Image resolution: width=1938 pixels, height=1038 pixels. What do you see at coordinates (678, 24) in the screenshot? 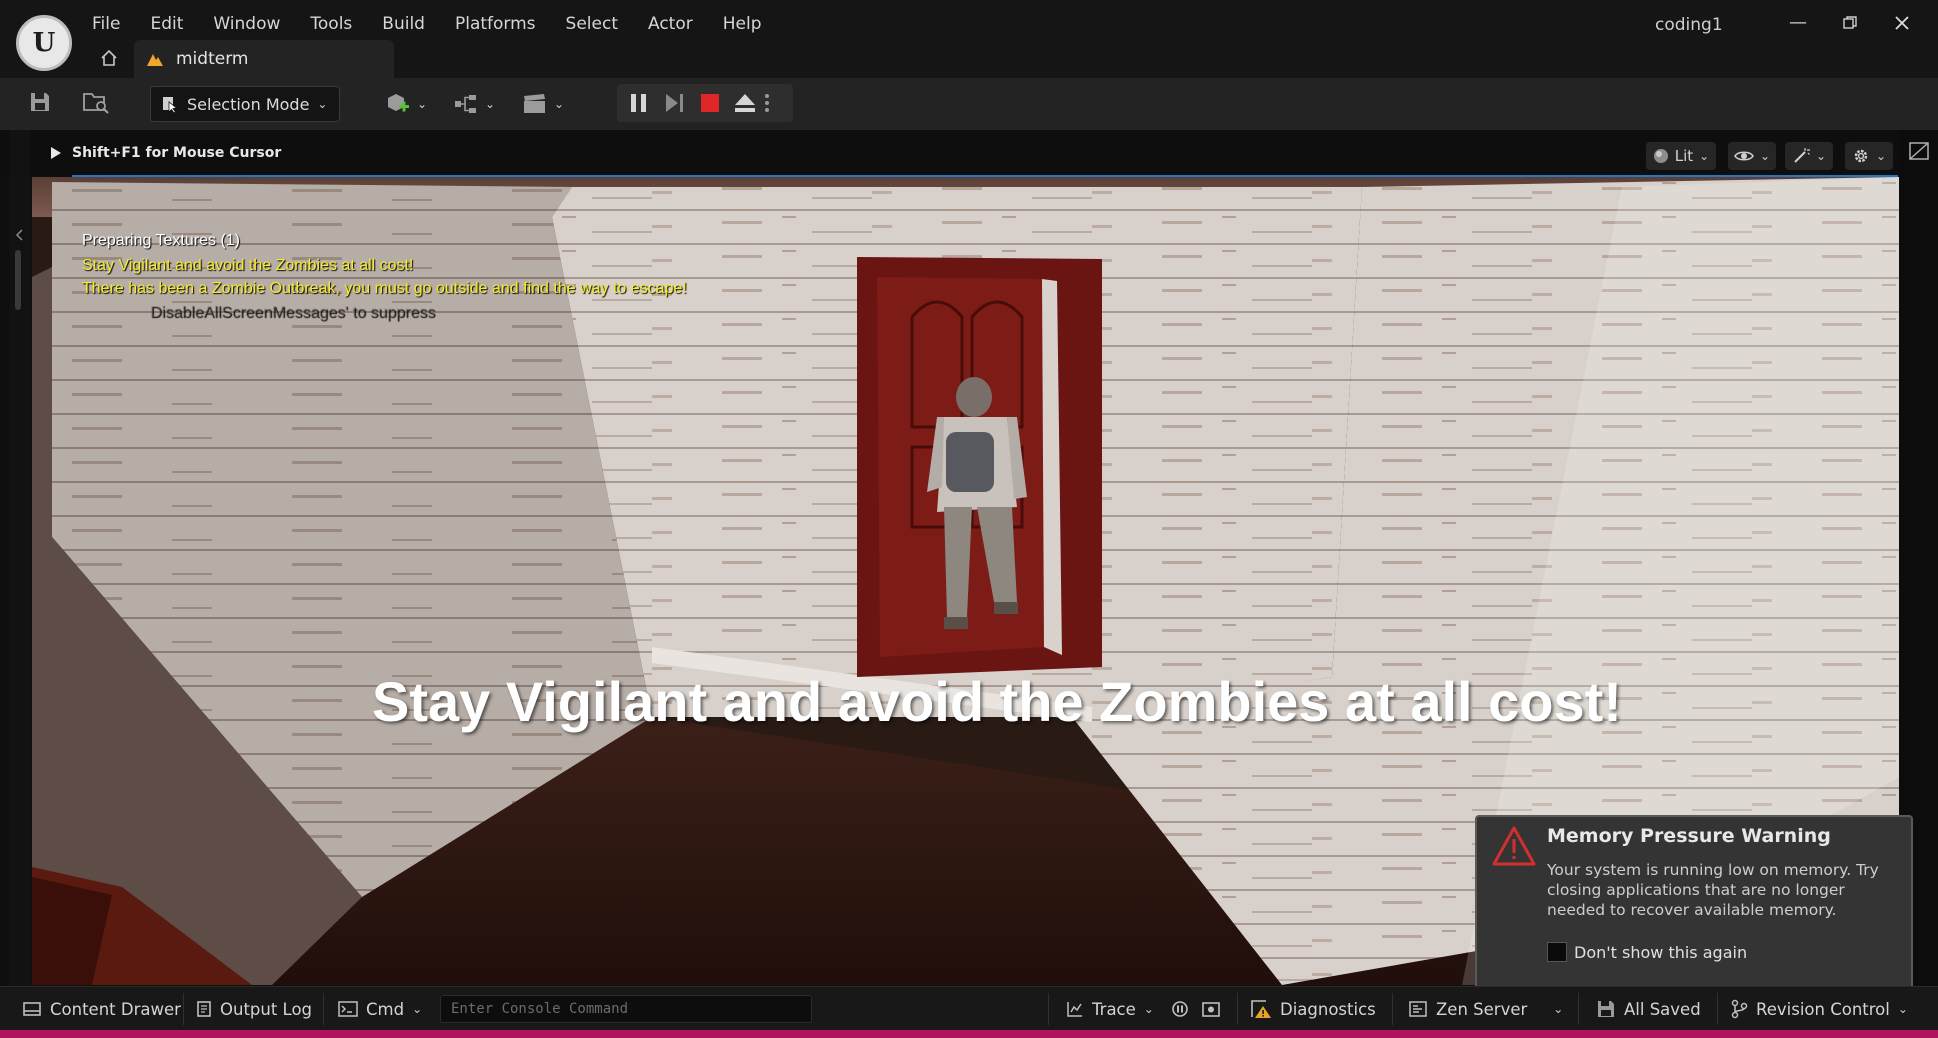
I see `menu-actor: Actor` at bounding box center [678, 24].